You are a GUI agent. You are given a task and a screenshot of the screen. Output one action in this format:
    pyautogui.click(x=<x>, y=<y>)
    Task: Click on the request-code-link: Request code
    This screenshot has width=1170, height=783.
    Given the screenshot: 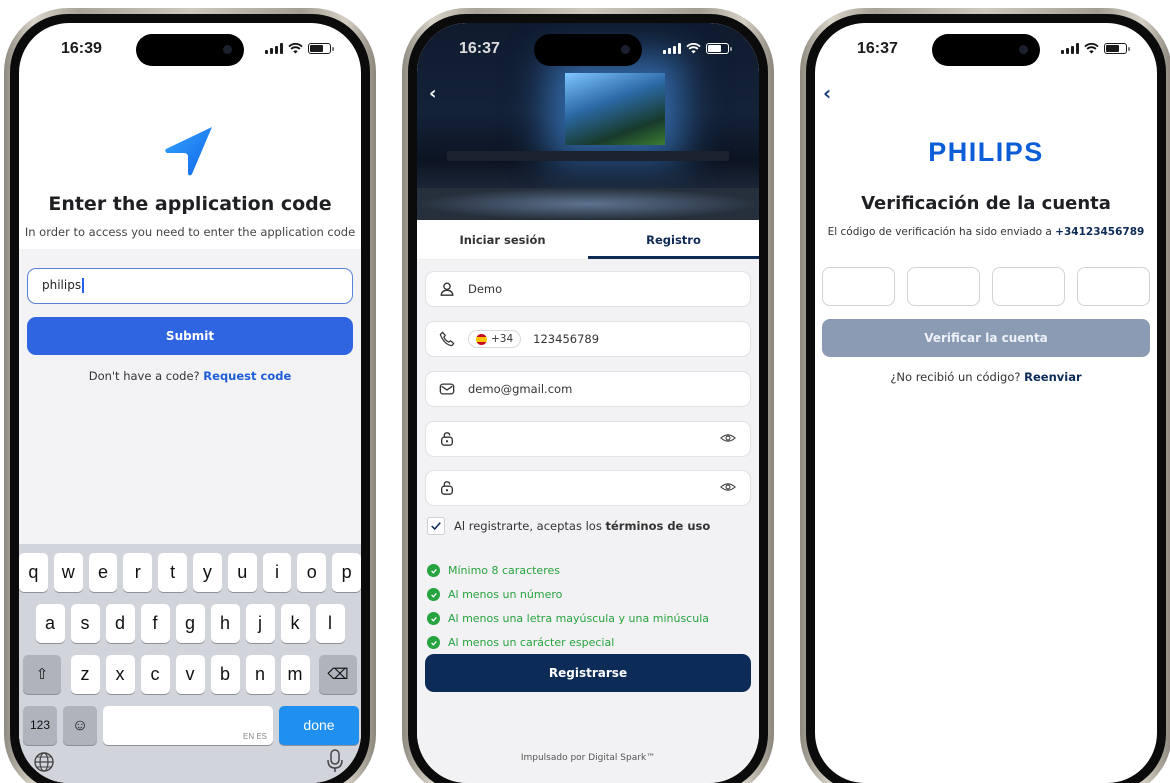 What is the action you would take?
    pyautogui.click(x=247, y=376)
    